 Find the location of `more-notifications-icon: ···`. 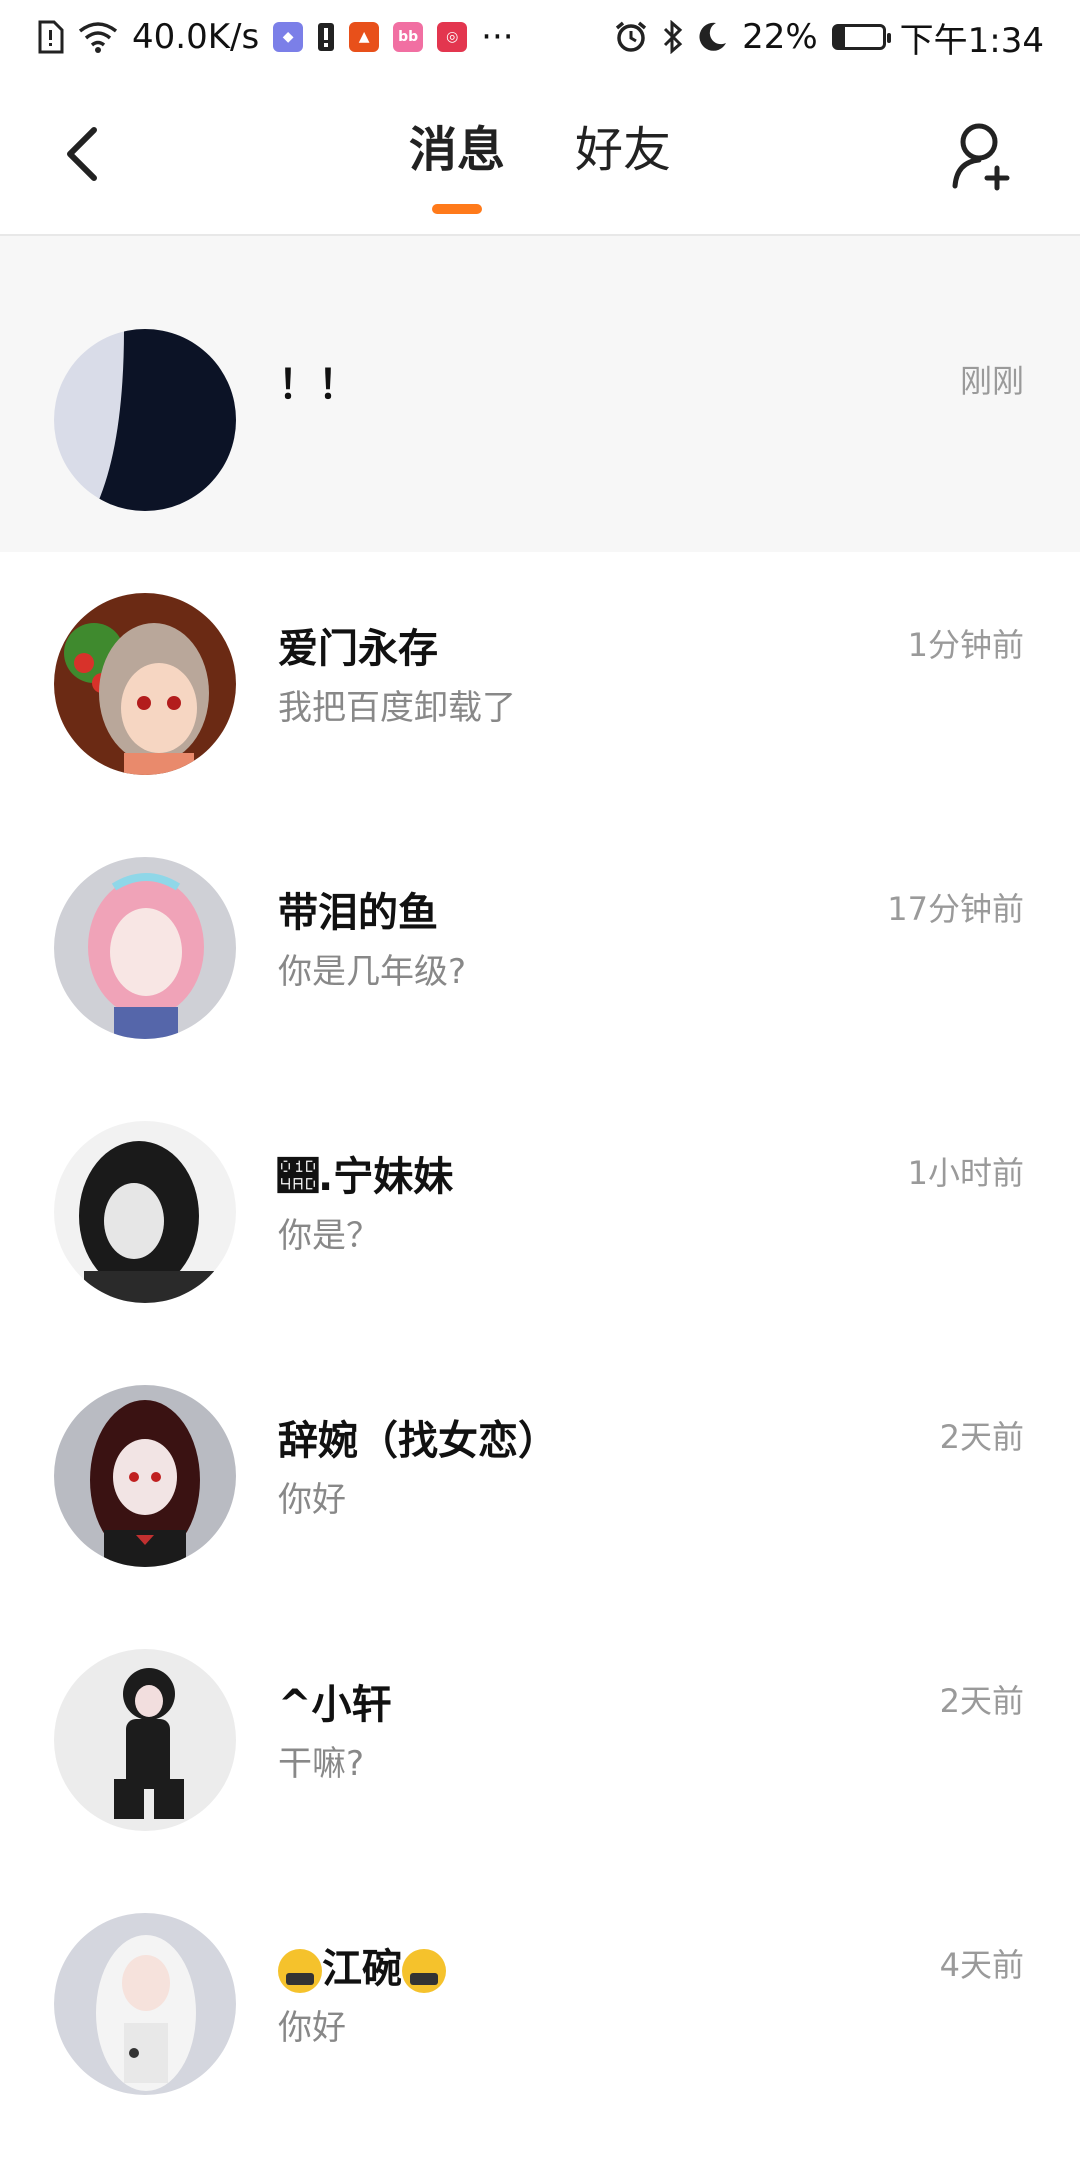

more-notifications-icon: ··· is located at coordinates (497, 37).